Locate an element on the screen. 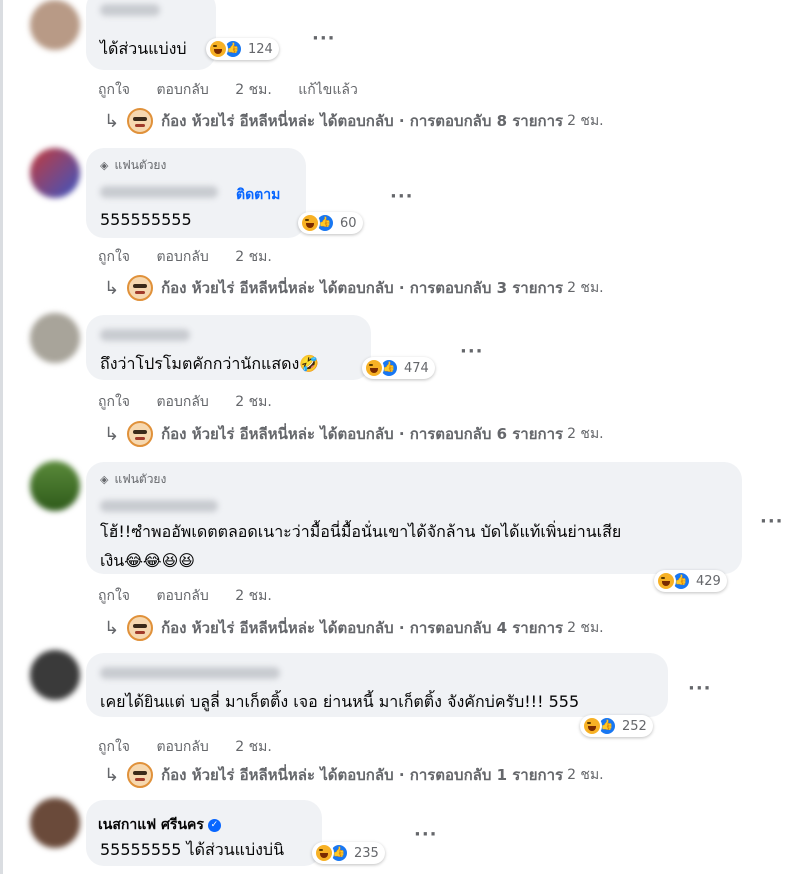 This screenshot has height=874, width=800. comment-text: 555555555 is located at coordinates (146, 219).